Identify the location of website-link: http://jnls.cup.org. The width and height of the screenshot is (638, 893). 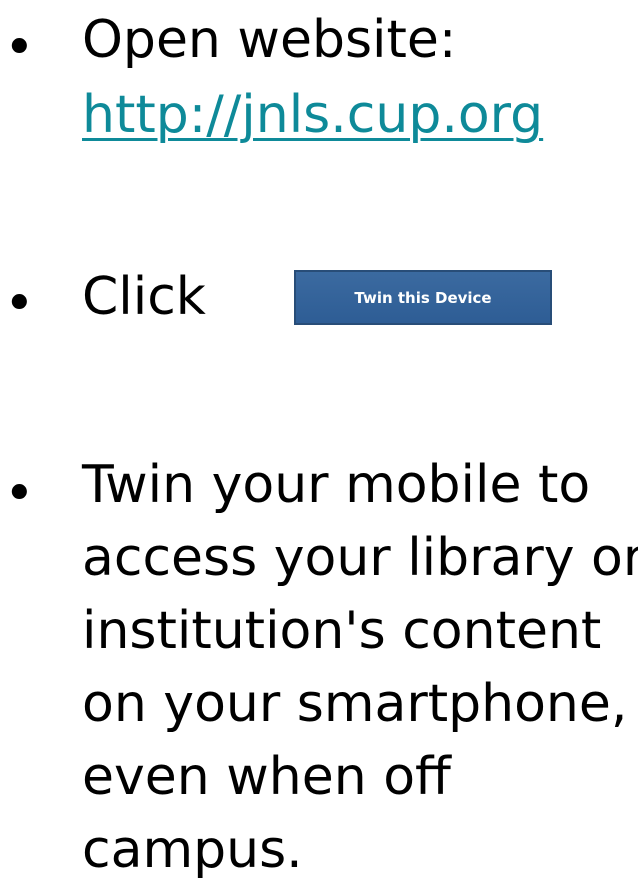
(312, 115).